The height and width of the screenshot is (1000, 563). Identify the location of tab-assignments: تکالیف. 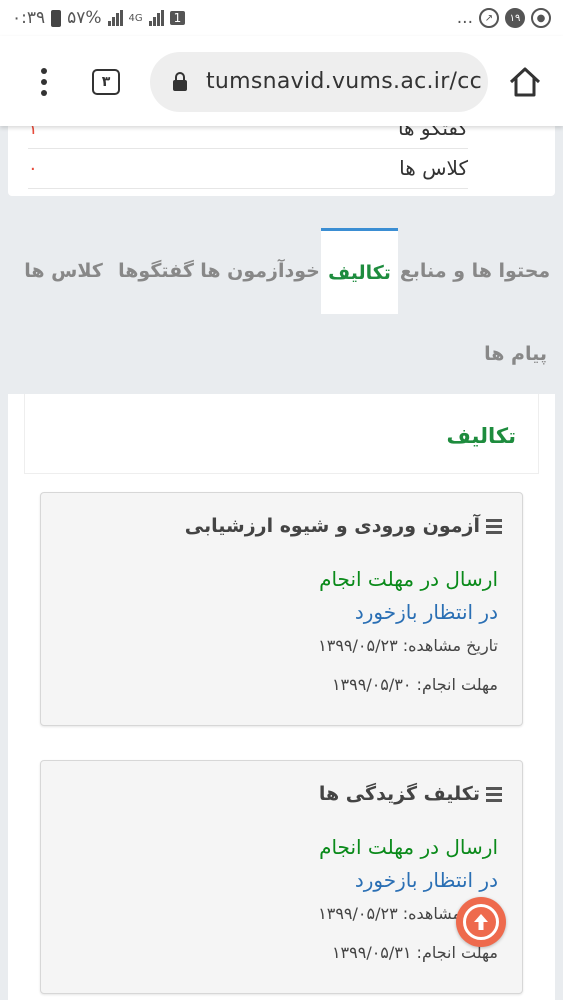
(359, 271).